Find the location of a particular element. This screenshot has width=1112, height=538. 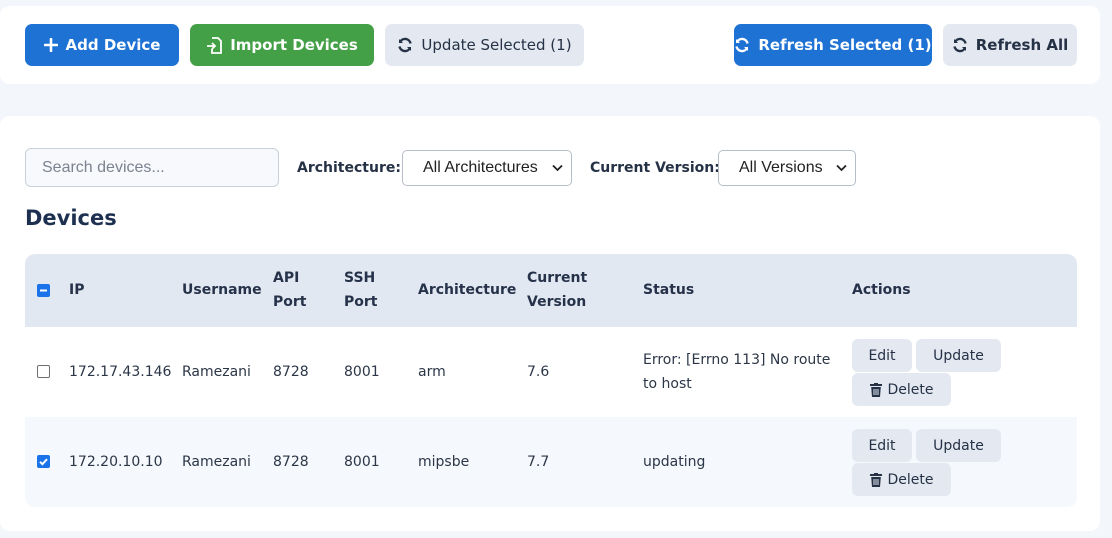

cell-architecture: mipsbe is located at coordinates (444, 462).